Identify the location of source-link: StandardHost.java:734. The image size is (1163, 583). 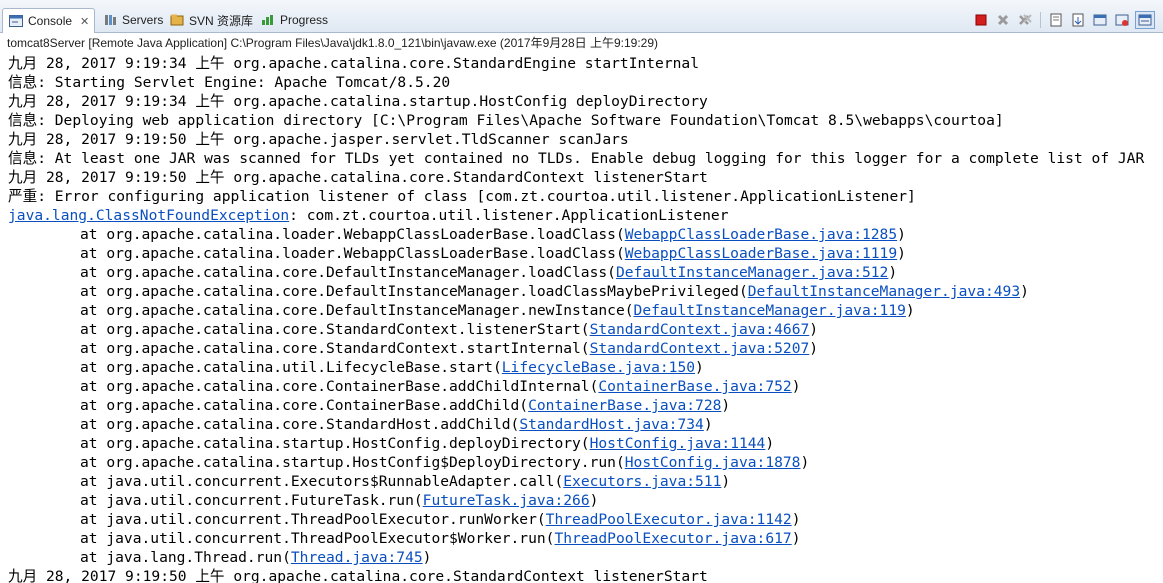
(611, 424).